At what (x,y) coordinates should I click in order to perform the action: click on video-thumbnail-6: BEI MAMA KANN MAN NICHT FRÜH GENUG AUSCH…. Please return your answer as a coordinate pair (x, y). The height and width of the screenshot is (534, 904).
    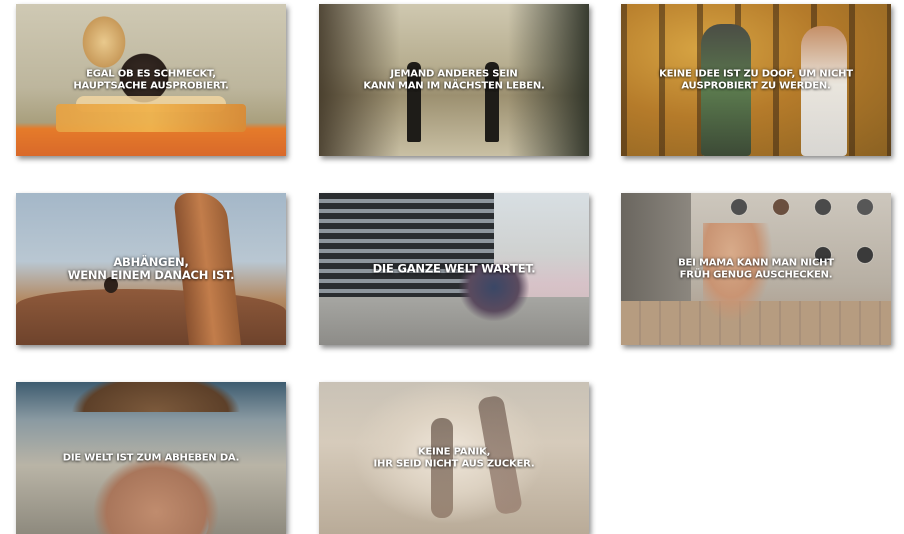
    Looking at the image, I should click on (756, 269).